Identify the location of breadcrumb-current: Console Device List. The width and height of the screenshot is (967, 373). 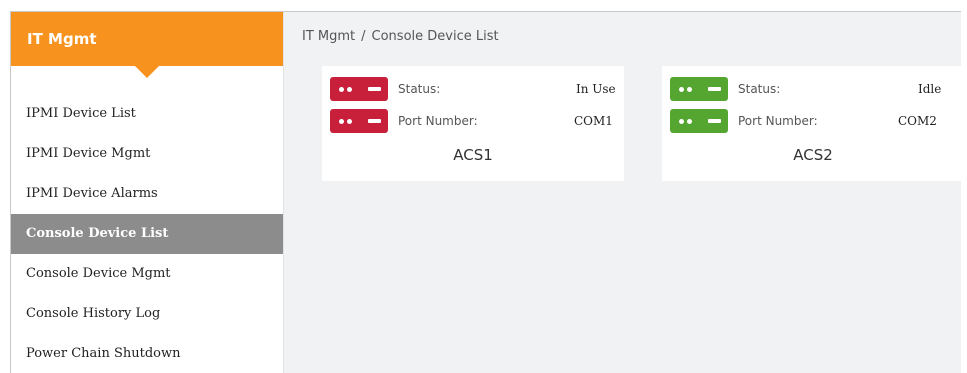
(435, 36).